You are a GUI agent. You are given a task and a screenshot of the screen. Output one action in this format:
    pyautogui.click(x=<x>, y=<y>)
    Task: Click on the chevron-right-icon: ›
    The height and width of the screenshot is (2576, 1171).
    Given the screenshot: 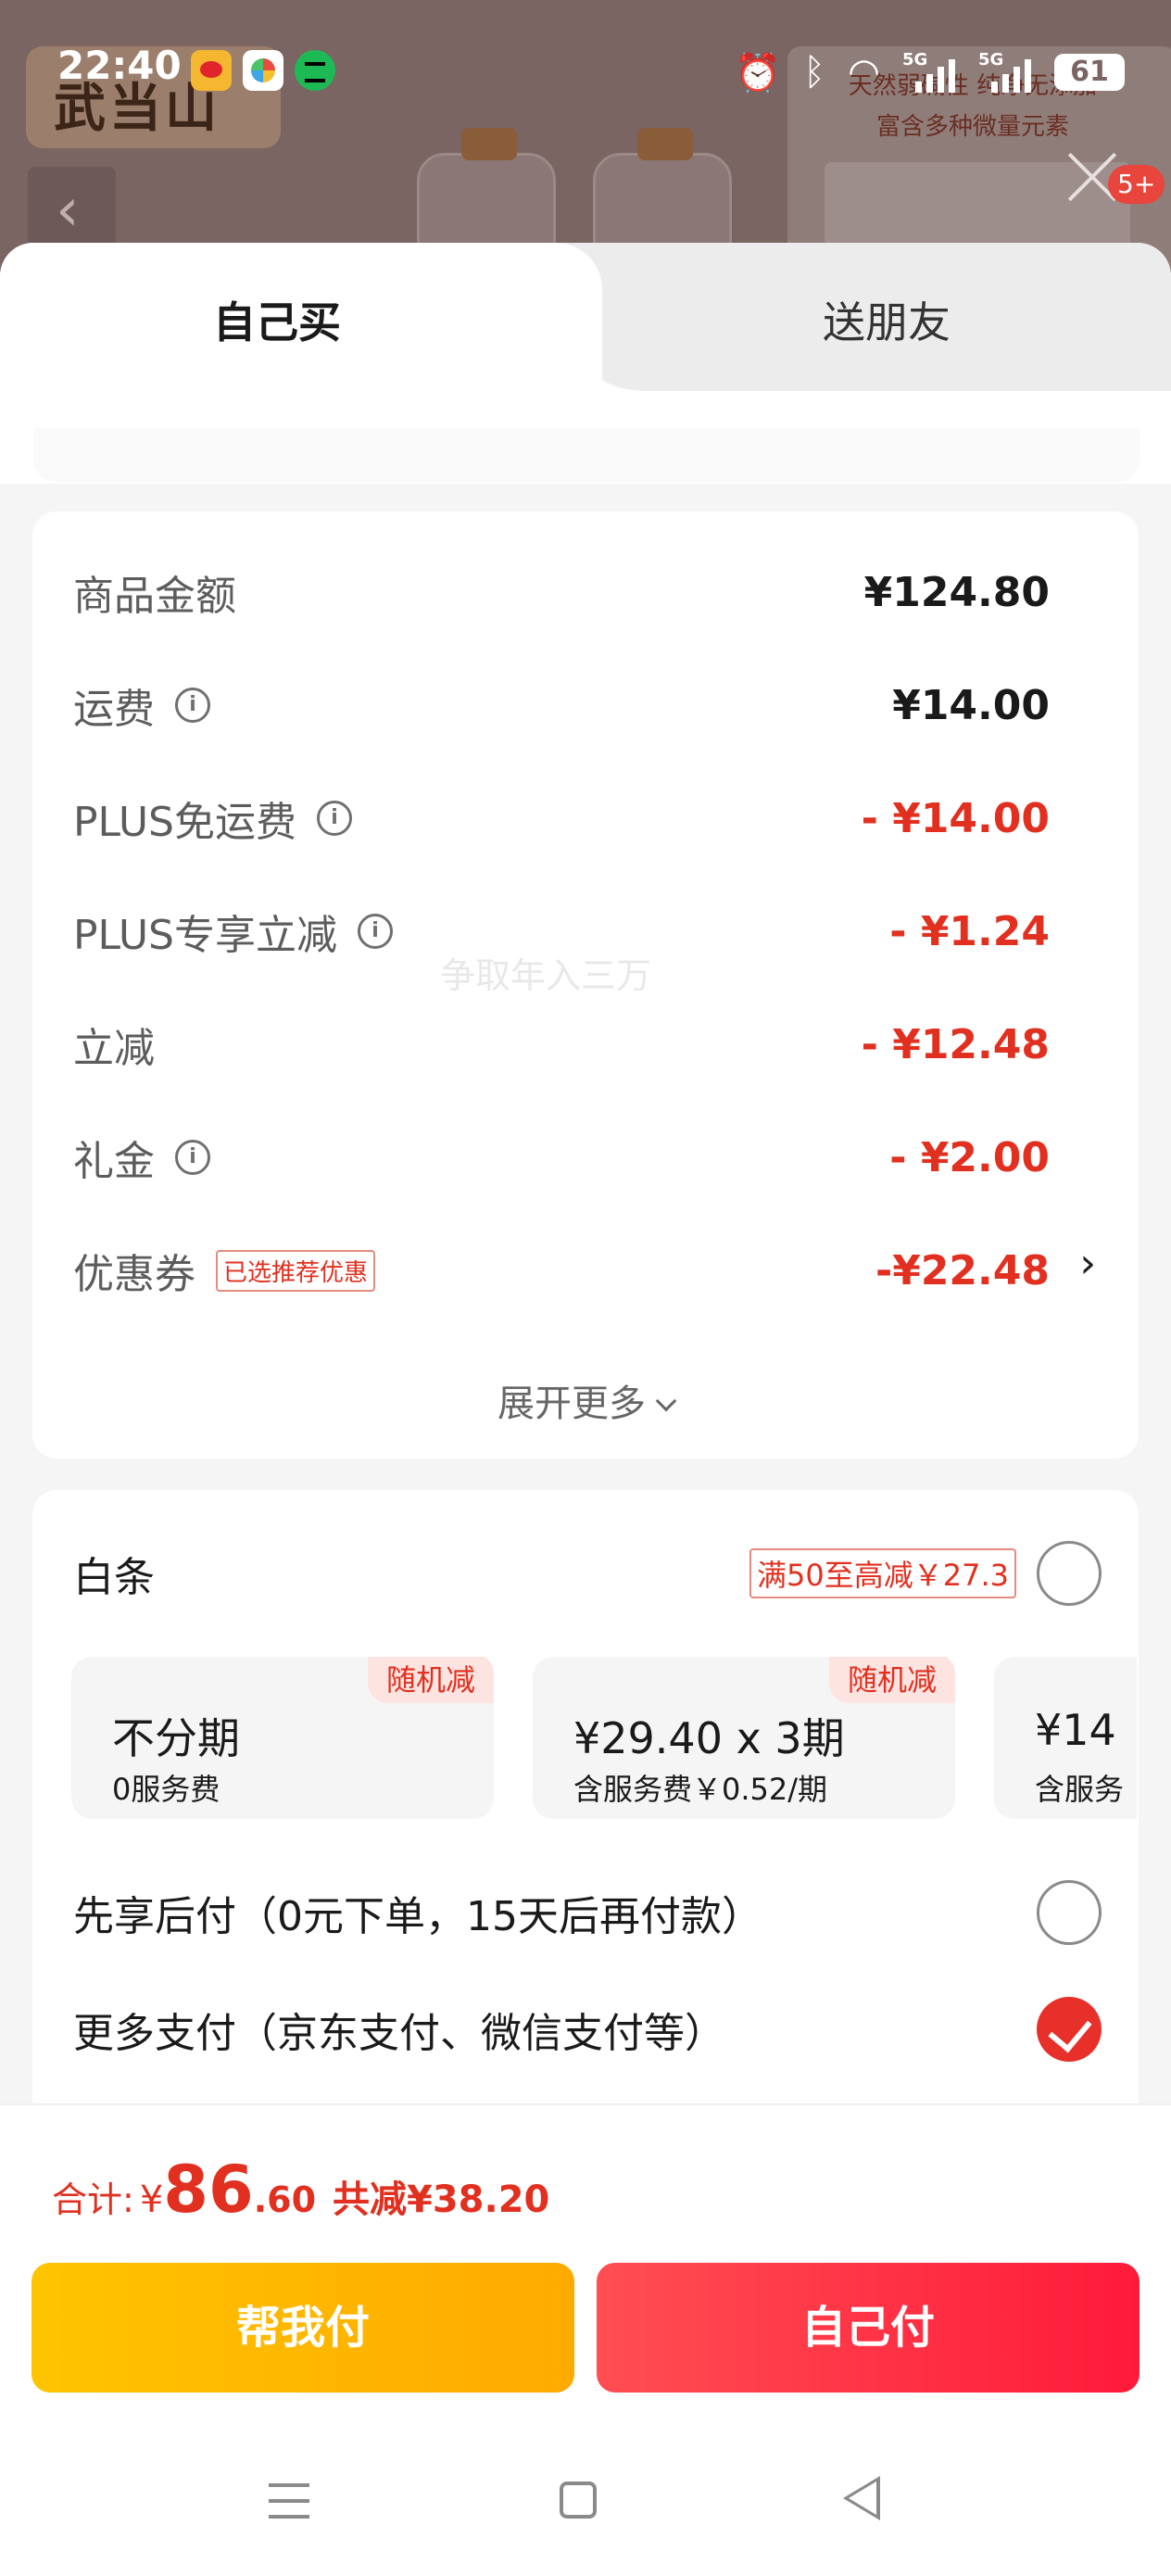 What is the action you would take?
    pyautogui.click(x=1088, y=1263)
    